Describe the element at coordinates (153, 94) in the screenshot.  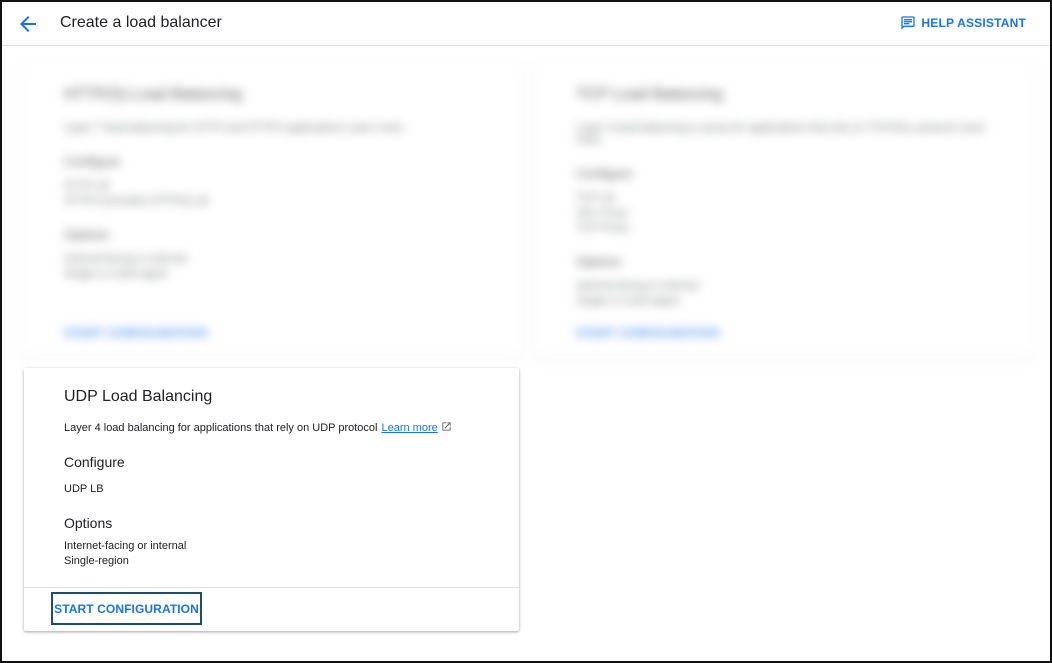
I see `card-title: HTTP(S) Load Balancing` at that location.